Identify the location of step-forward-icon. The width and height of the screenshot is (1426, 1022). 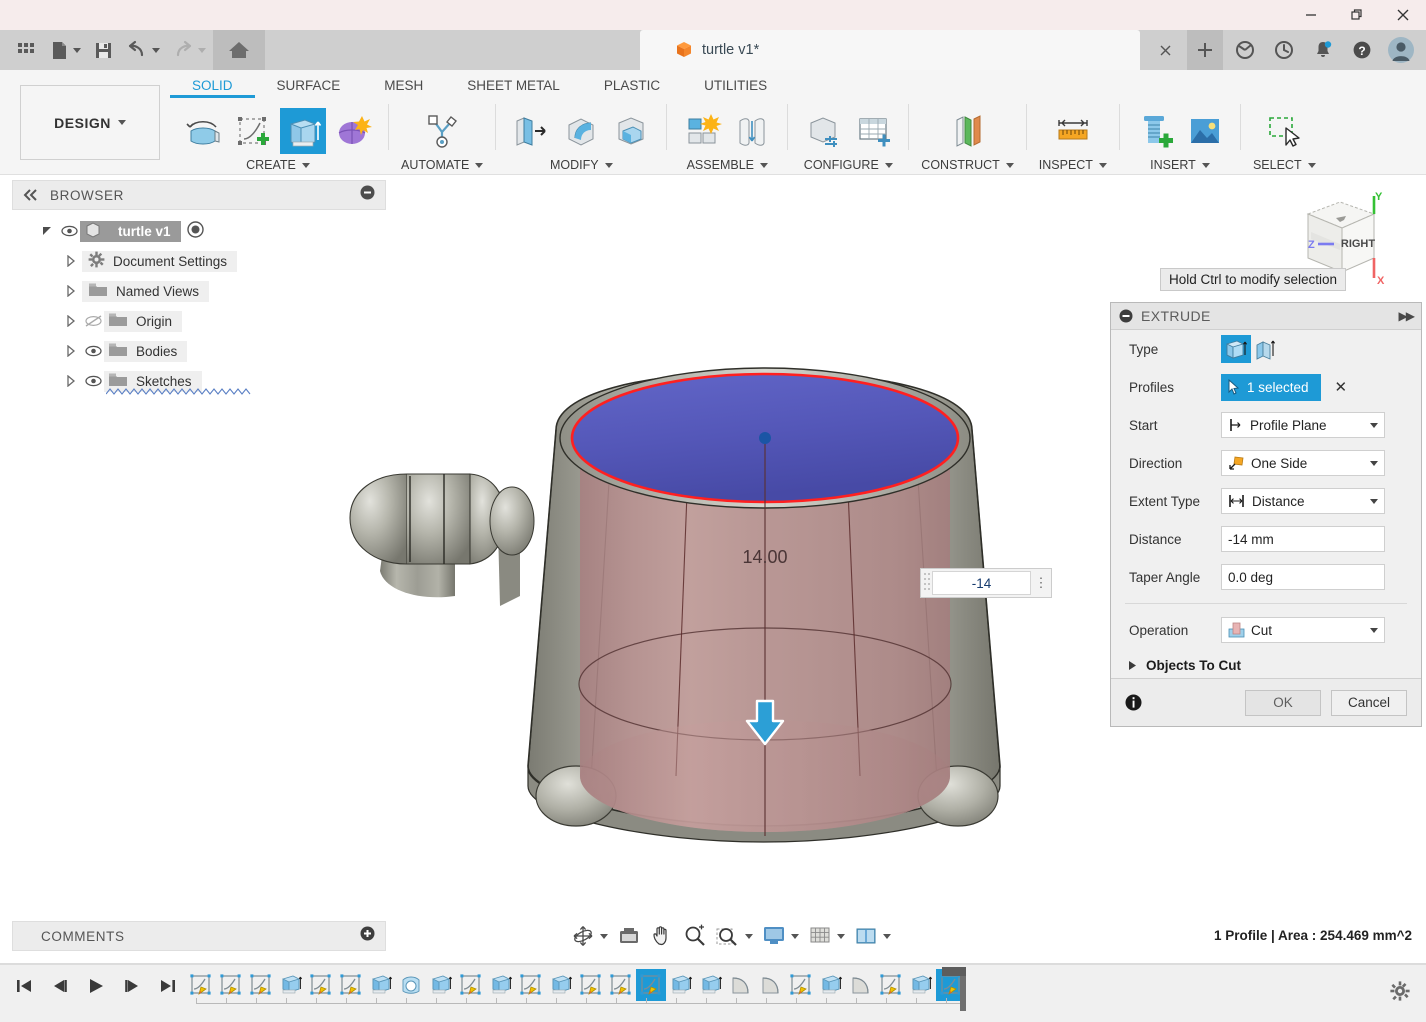
(132, 986).